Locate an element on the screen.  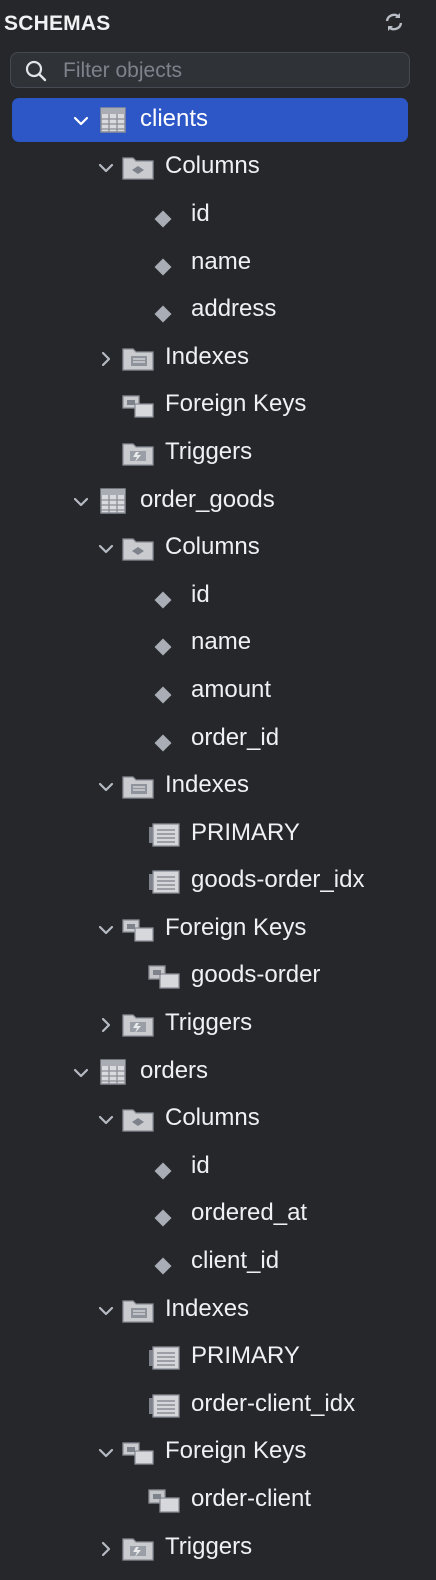
tree-item-client-id: client_id is located at coordinates (218, 1262).